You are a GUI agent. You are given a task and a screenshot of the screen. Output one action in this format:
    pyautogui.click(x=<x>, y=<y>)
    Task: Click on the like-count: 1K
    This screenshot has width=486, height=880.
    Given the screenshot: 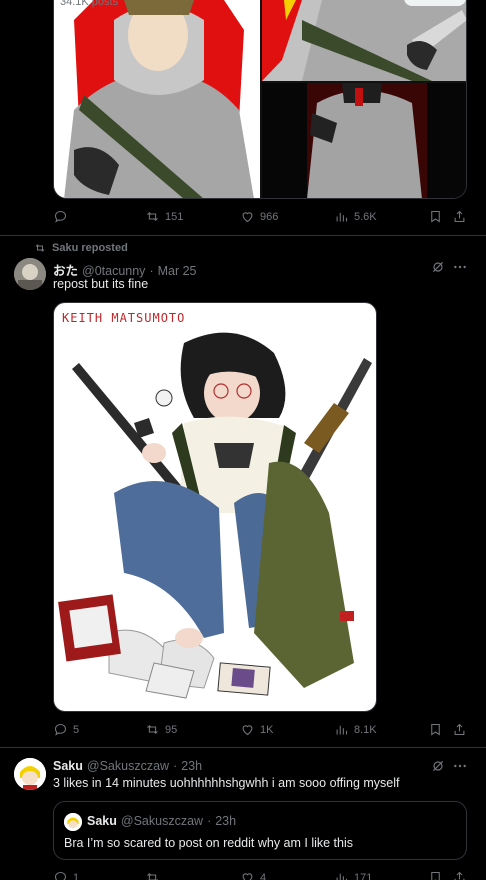 What is the action you would take?
    pyautogui.click(x=267, y=729)
    